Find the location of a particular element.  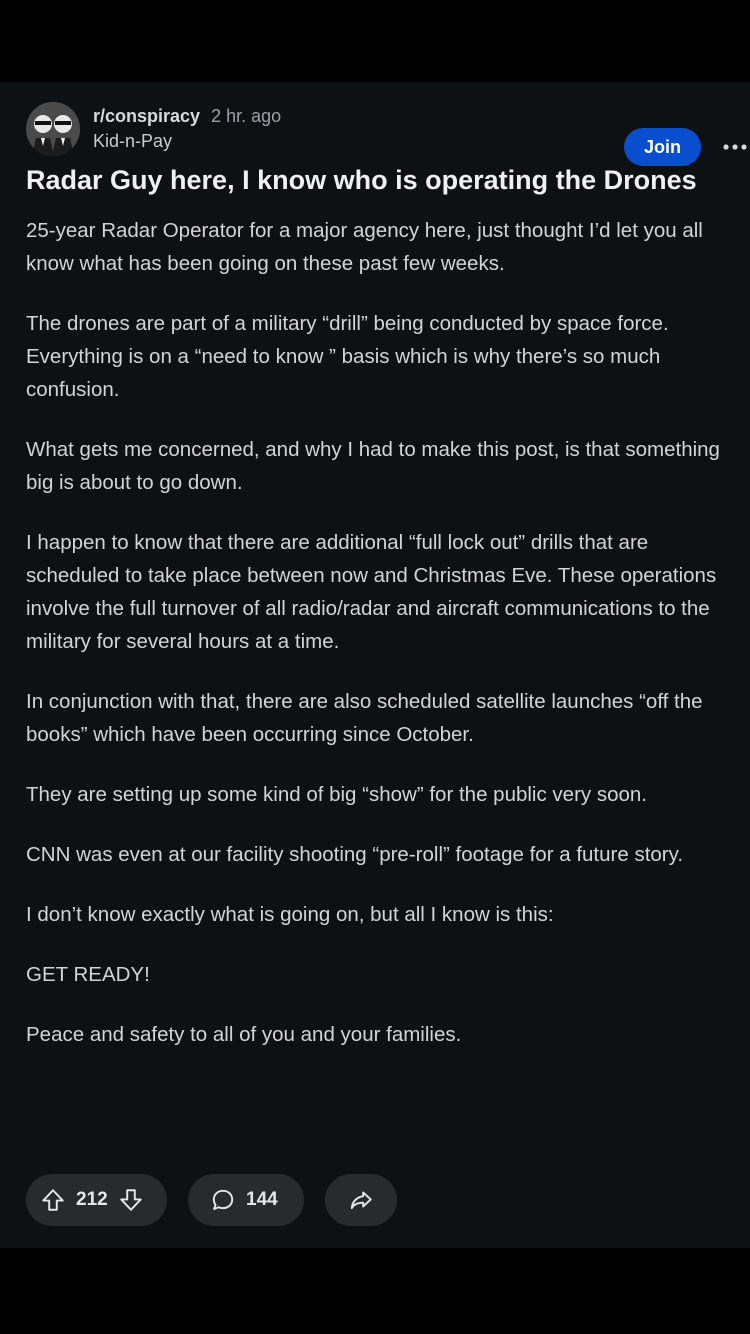

subreddit-avatar is located at coordinates (53, 129).